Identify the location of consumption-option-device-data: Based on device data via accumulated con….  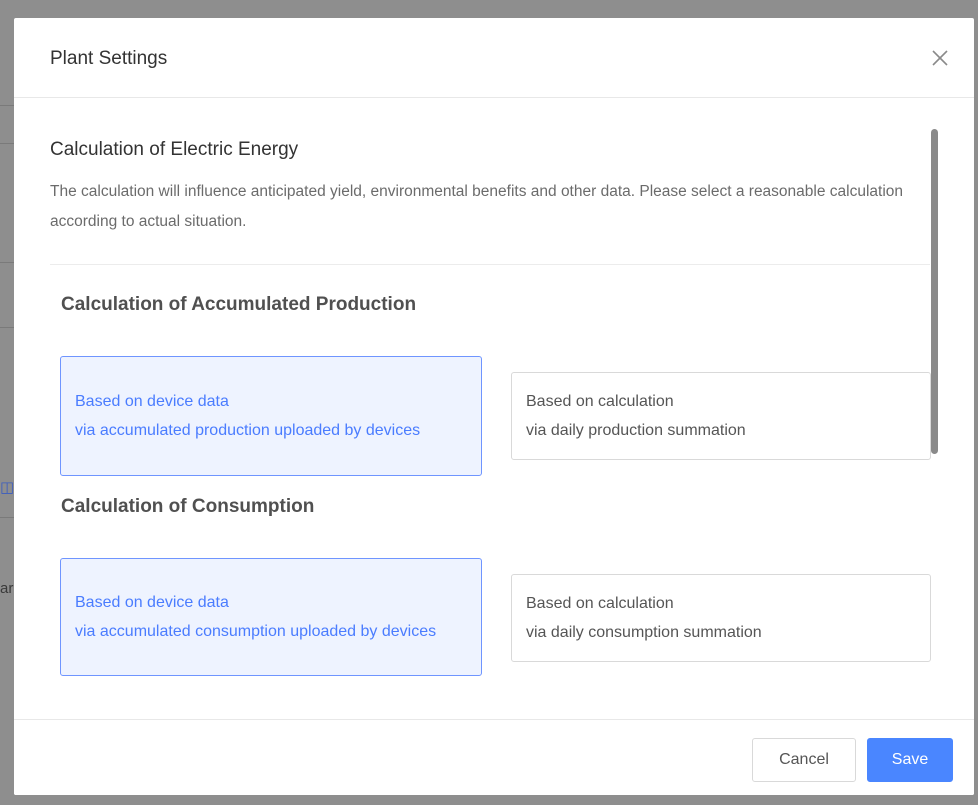
(271, 617).